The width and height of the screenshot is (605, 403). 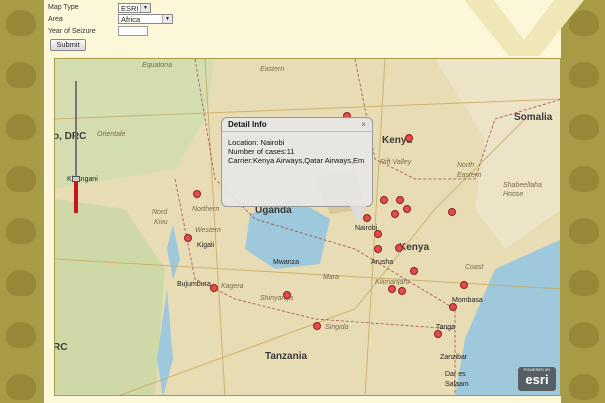 I want to click on map-label: Tanzania, so click(x=286, y=356).